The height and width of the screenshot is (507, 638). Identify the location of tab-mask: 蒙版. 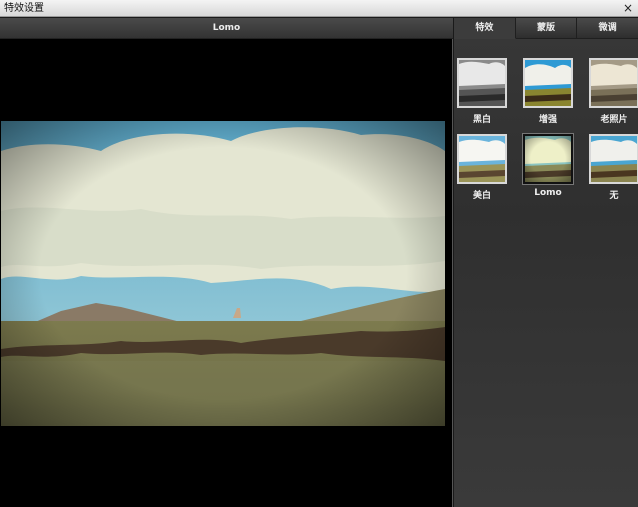
(546, 28).